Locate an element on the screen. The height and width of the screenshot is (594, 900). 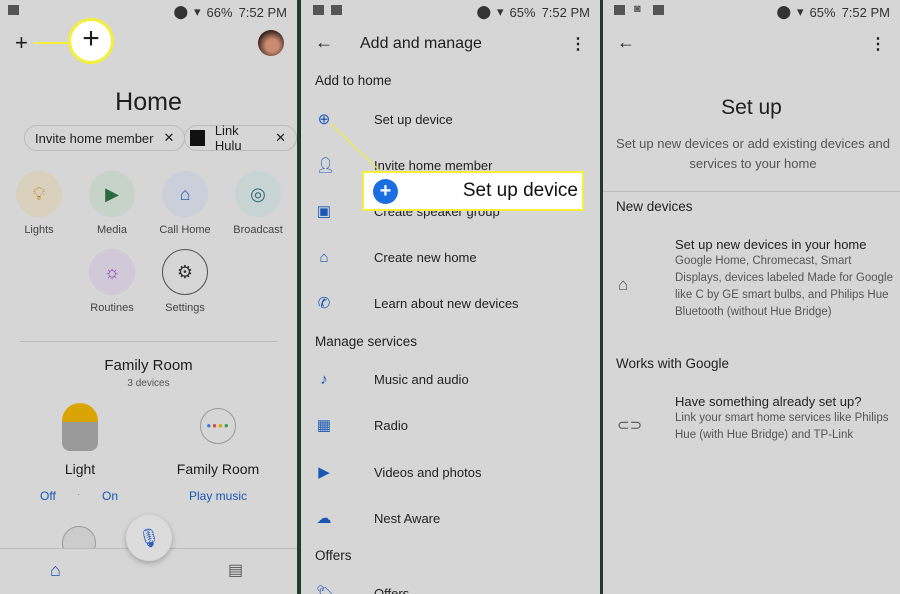
call-home-icon: ⌂ is located at coordinates (185, 194).